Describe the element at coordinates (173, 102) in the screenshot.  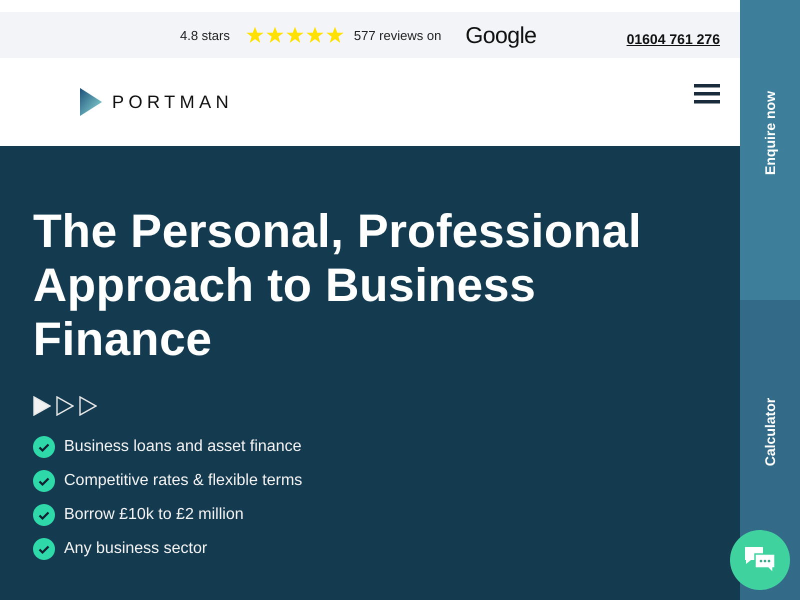
I see `logo-text: PORTMAN` at that location.